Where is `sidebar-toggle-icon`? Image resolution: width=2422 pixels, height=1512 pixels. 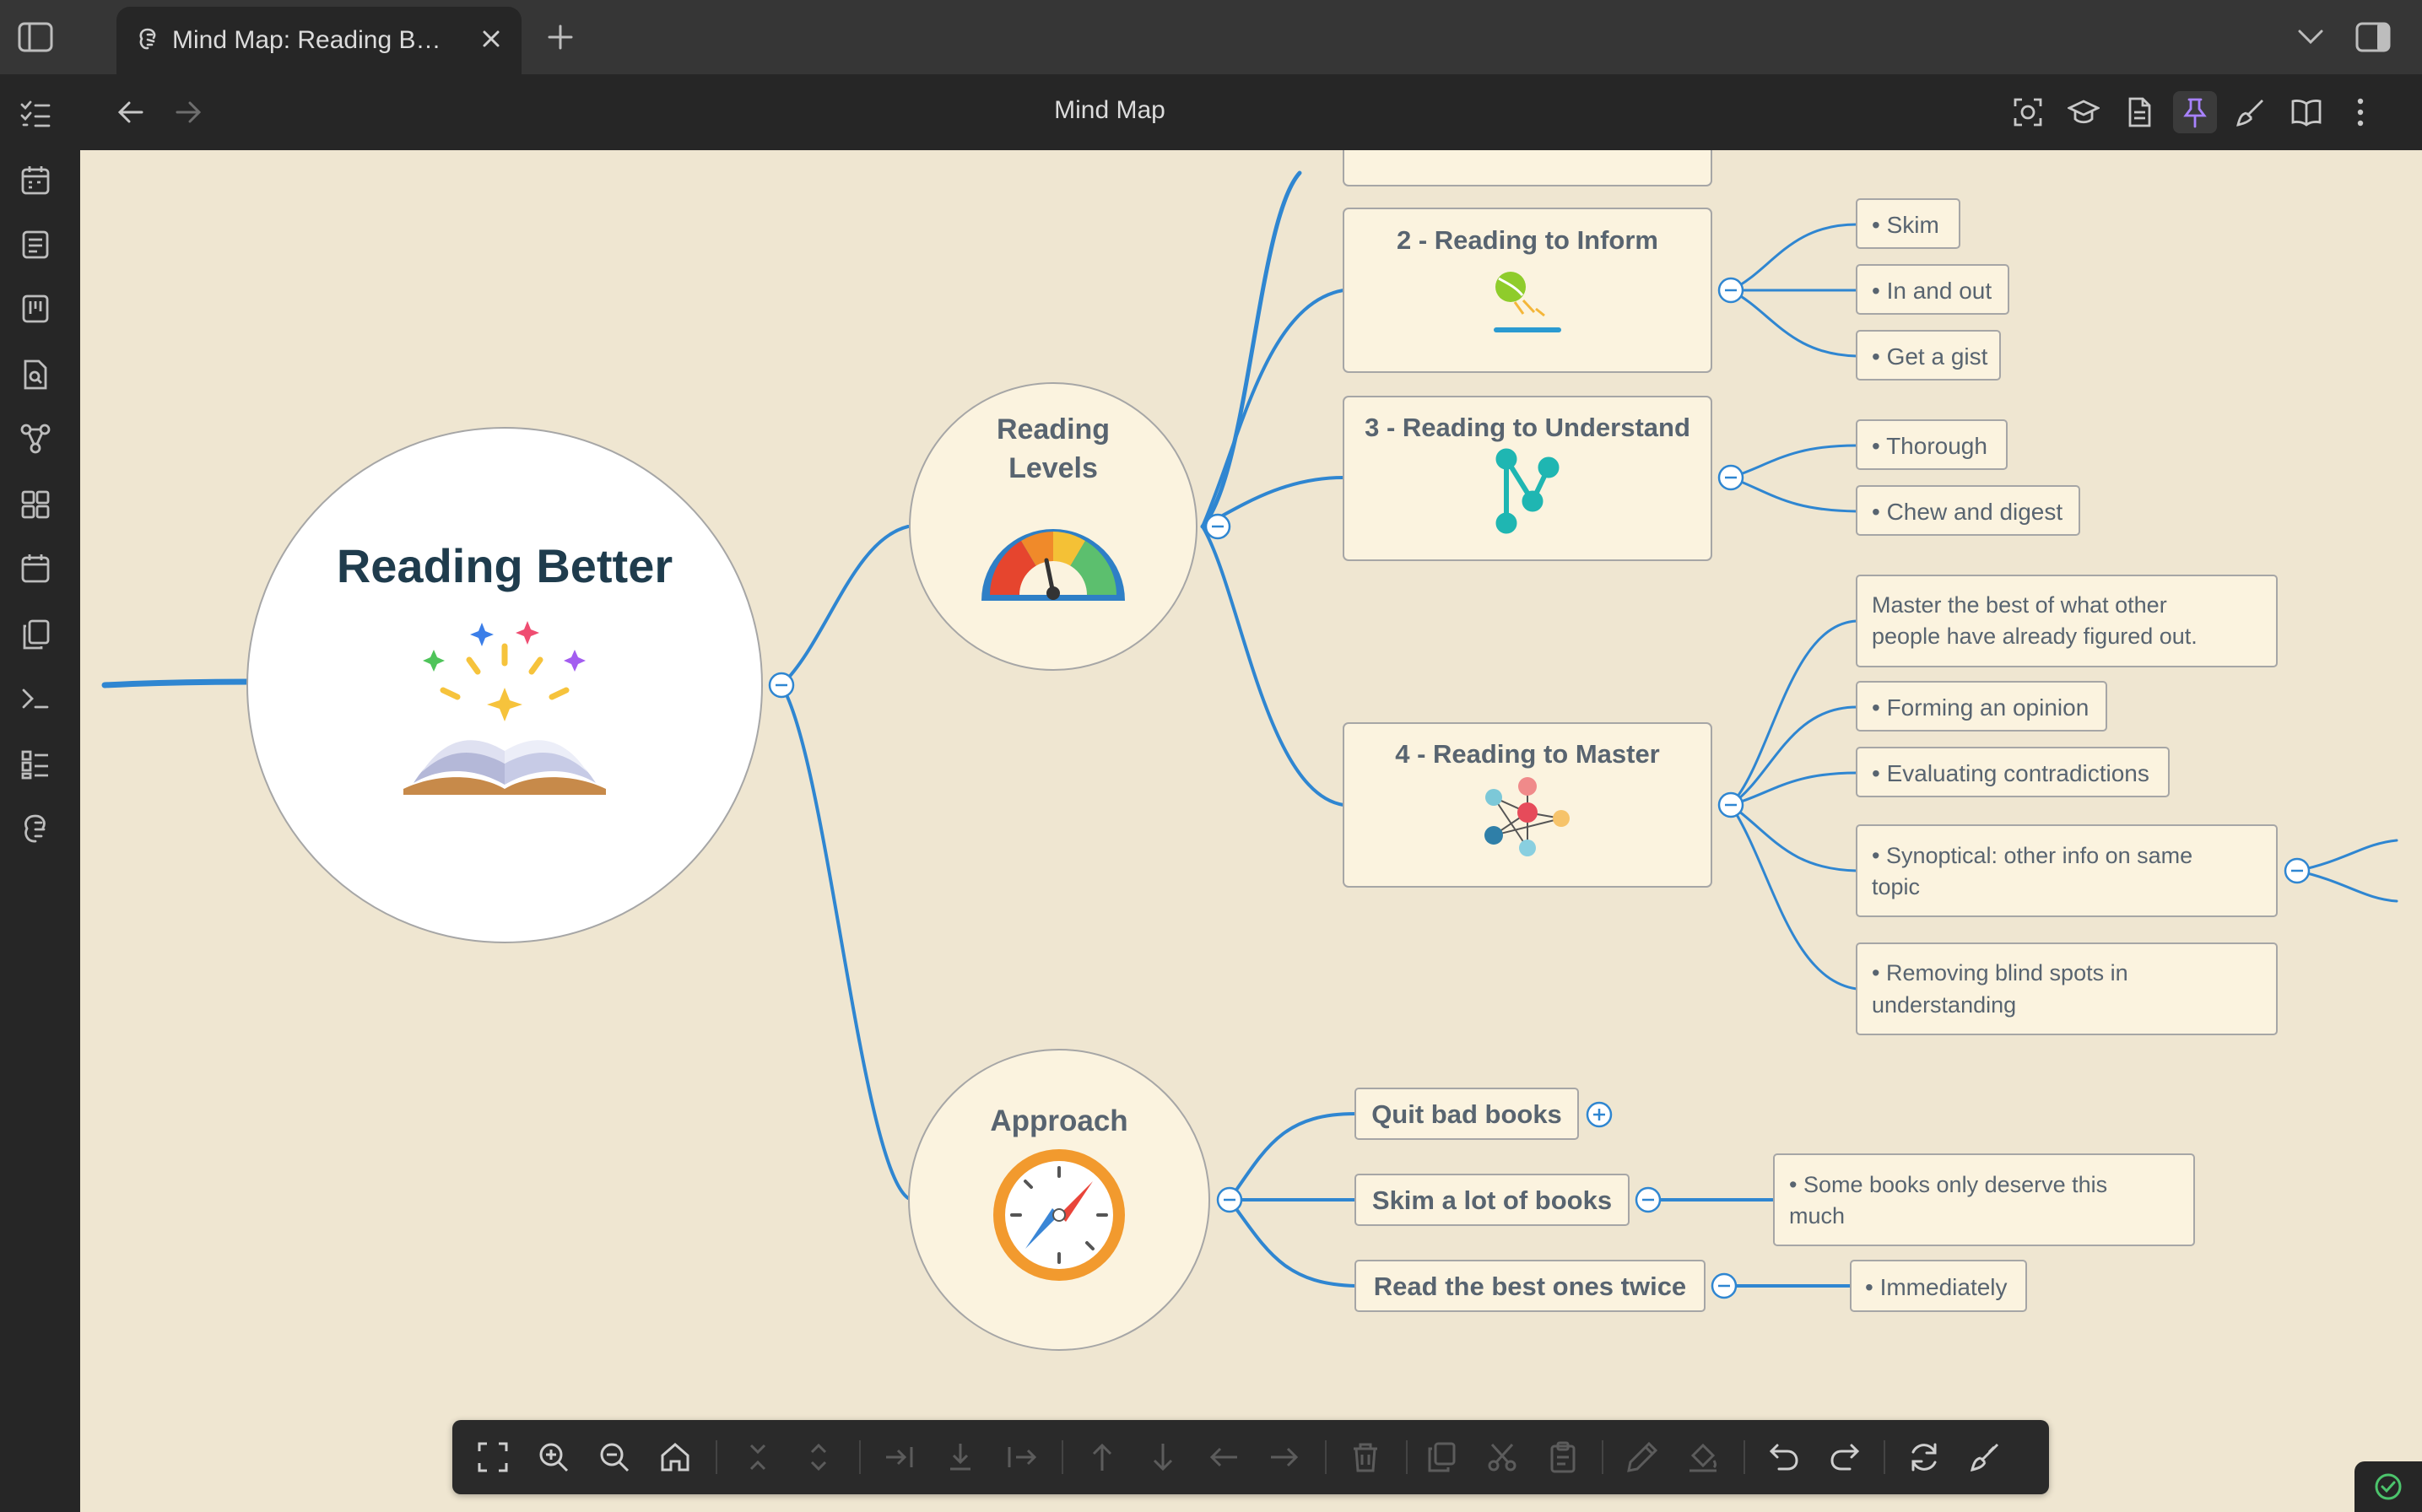
sidebar-toggle-icon is located at coordinates (35, 37).